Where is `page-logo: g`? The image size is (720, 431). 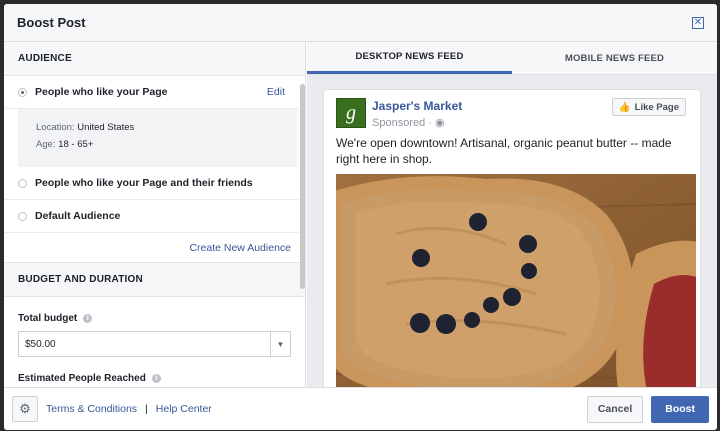 page-logo: g is located at coordinates (351, 113).